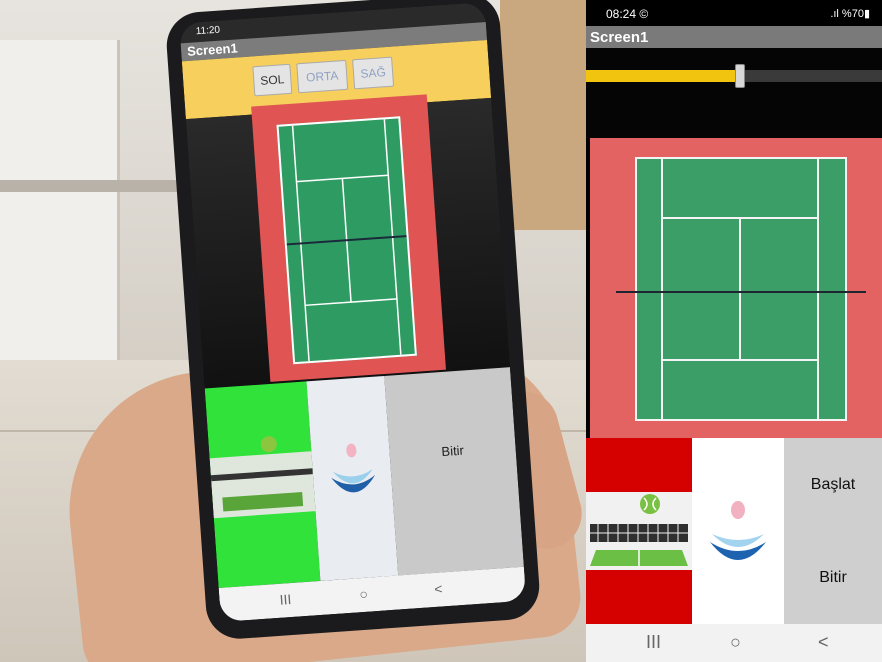 This screenshot has width=882, height=662. Describe the element at coordinates (373, 73) in the screenshot. I see `photo-sag-button: SAĞ` at that location.